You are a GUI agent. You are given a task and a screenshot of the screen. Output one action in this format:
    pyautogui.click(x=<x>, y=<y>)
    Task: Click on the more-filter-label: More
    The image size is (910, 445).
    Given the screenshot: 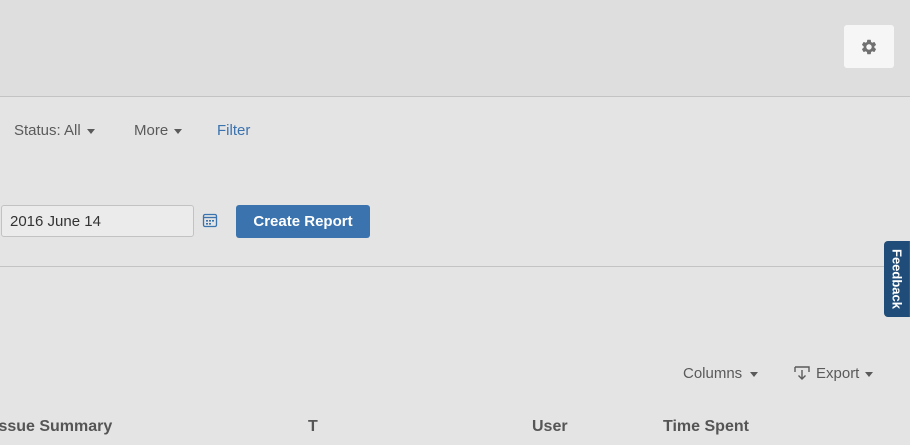 What is the action you would take?
    pyautogui.click(x=151, y=130)
    